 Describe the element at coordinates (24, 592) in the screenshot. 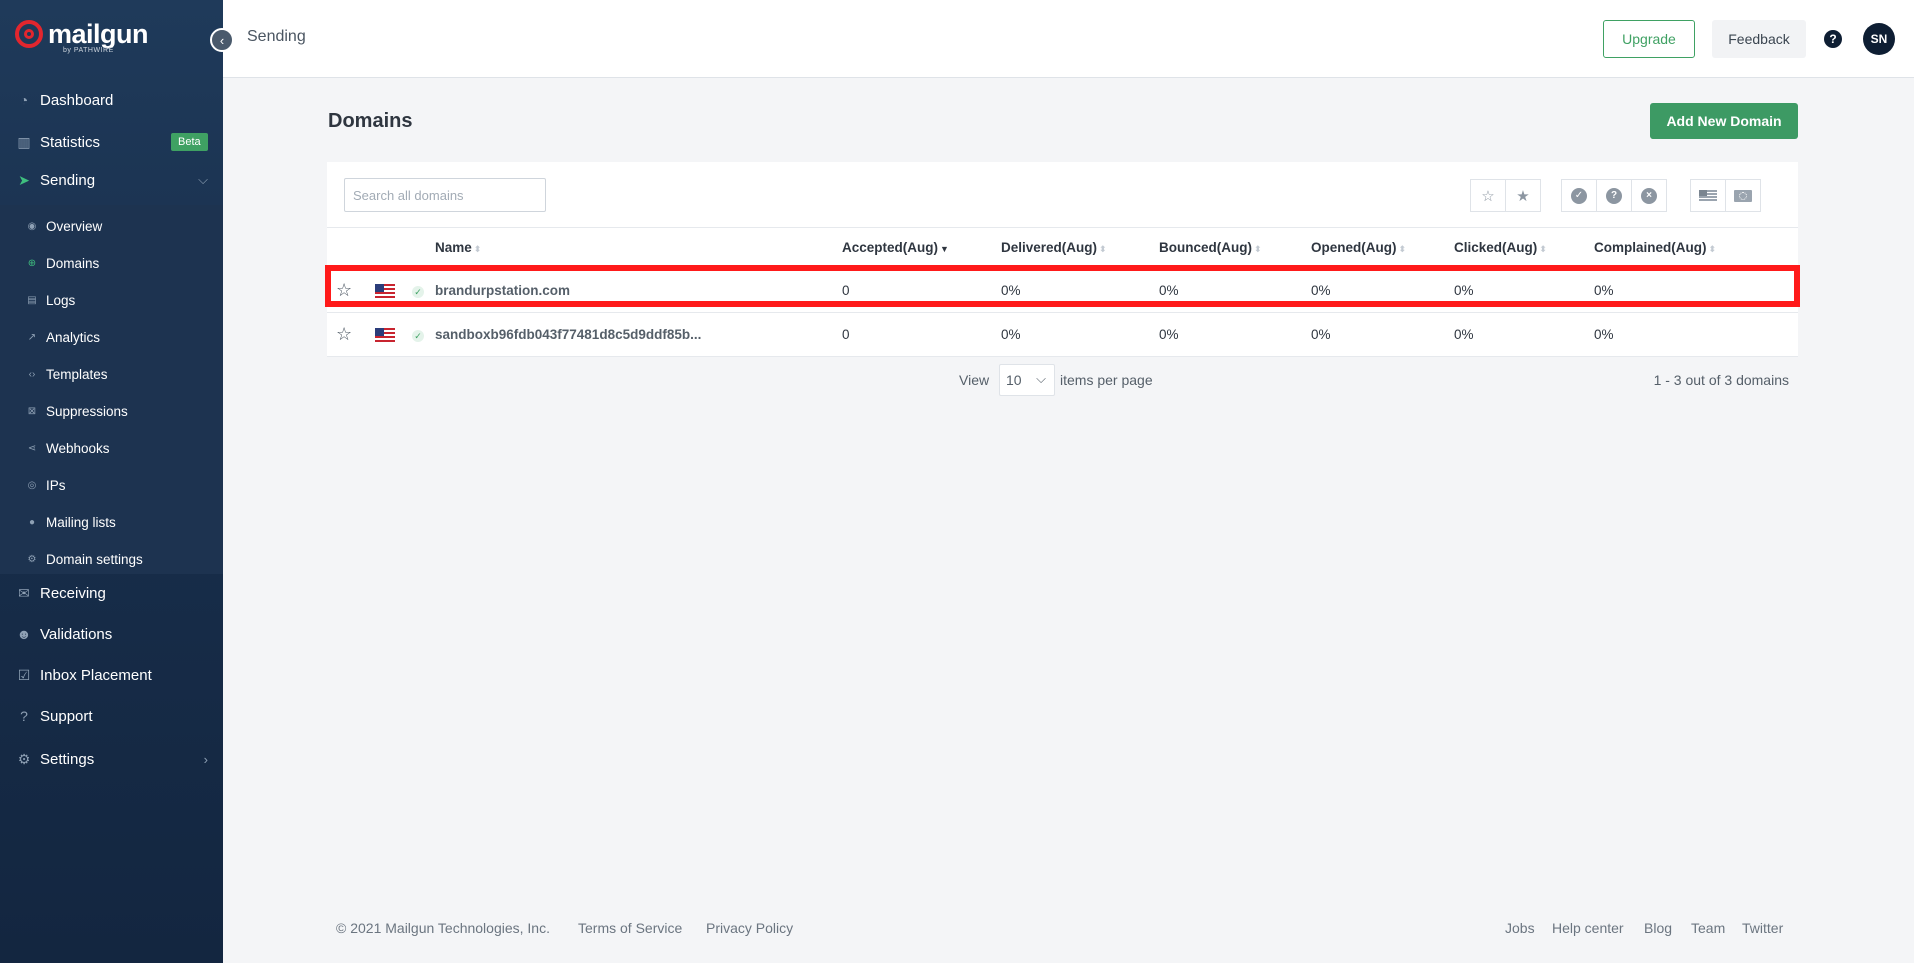

I see `inbox-icon: ✉` at that location.